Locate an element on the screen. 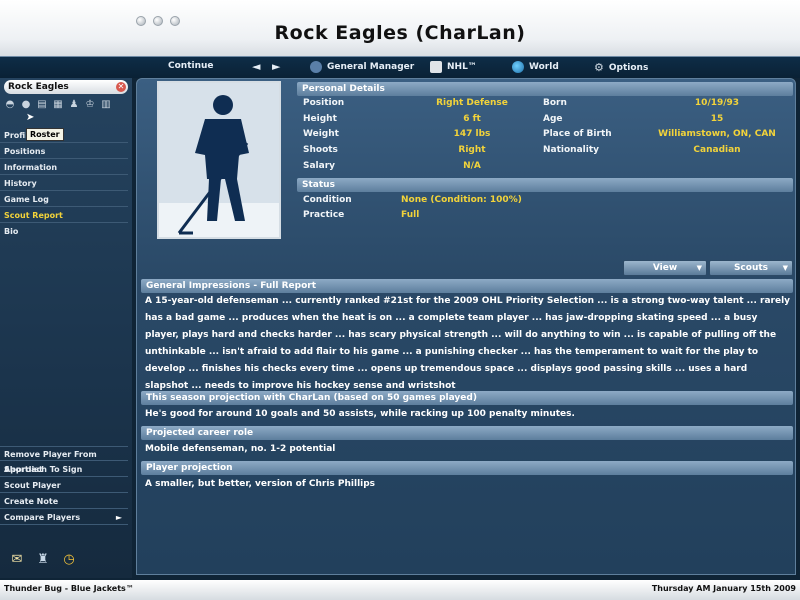 The image size is (800, 600). staff-icon: ♟ is located at coordinates (74, 104).